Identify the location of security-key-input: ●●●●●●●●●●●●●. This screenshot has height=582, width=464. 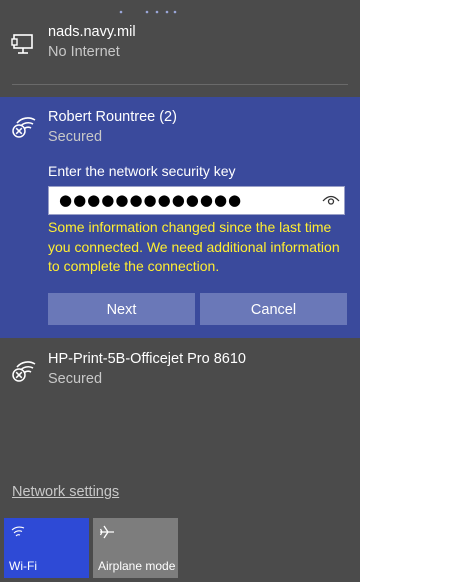
(196, 200).